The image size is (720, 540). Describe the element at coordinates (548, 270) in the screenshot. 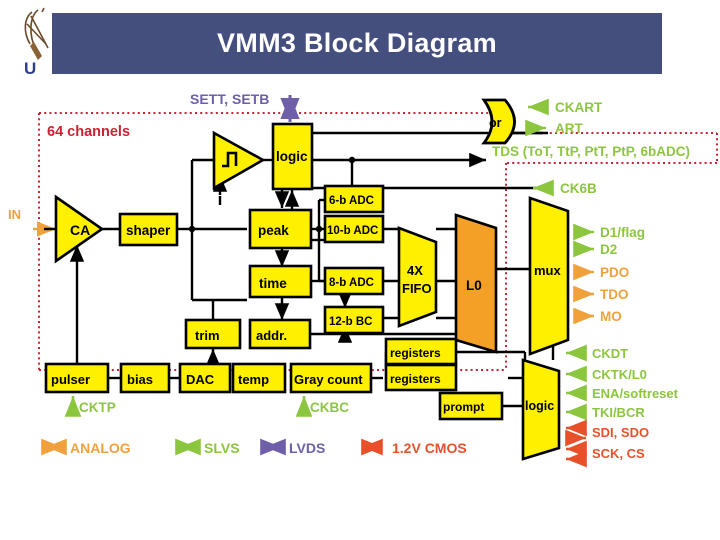

I see `block-mux-label: mux` at that location.